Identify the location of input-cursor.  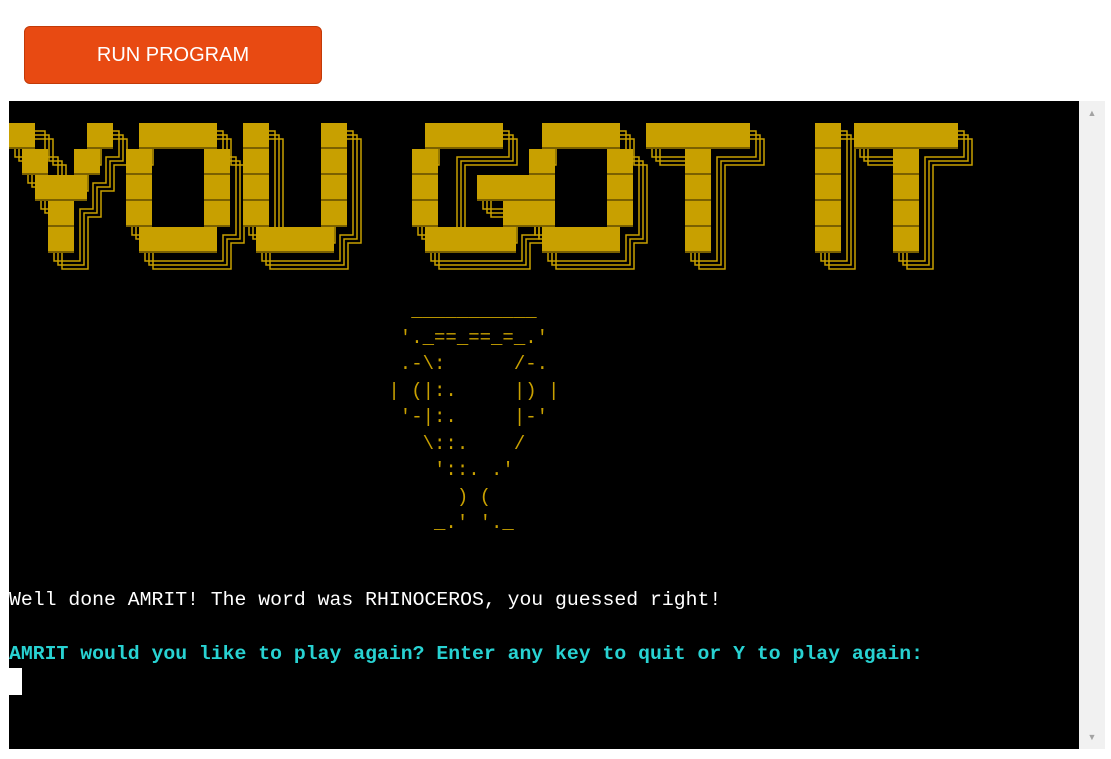
(15, 681).